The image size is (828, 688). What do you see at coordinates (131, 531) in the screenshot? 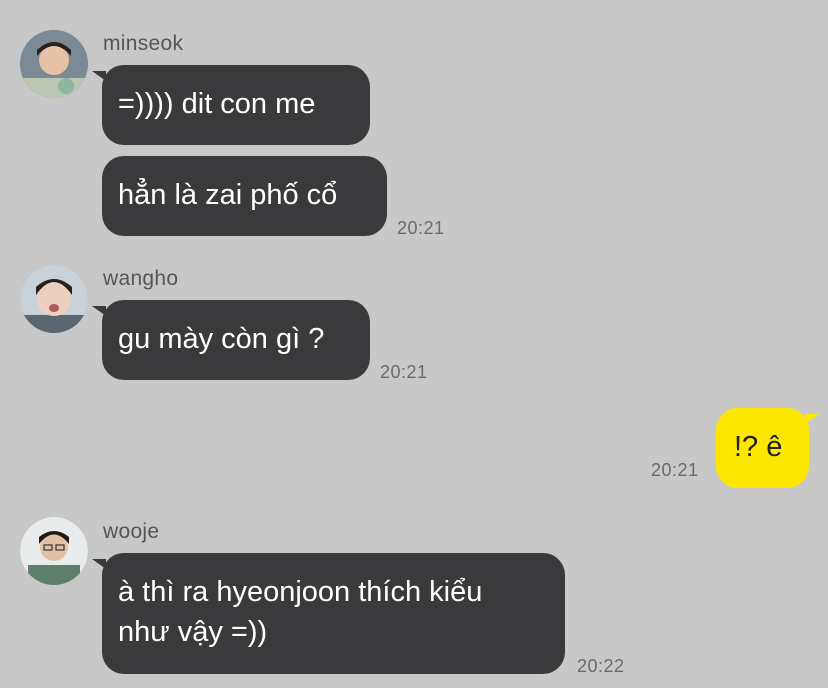
I see `sender-name: wooje` at bounding box center [131, 531].